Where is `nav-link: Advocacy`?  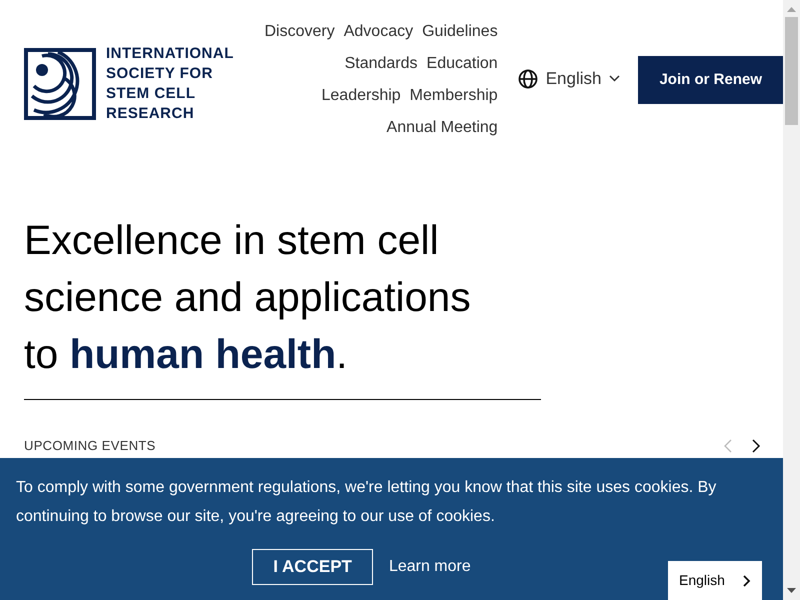 nav-link: Advocacy is located at coordinates (379, 32).